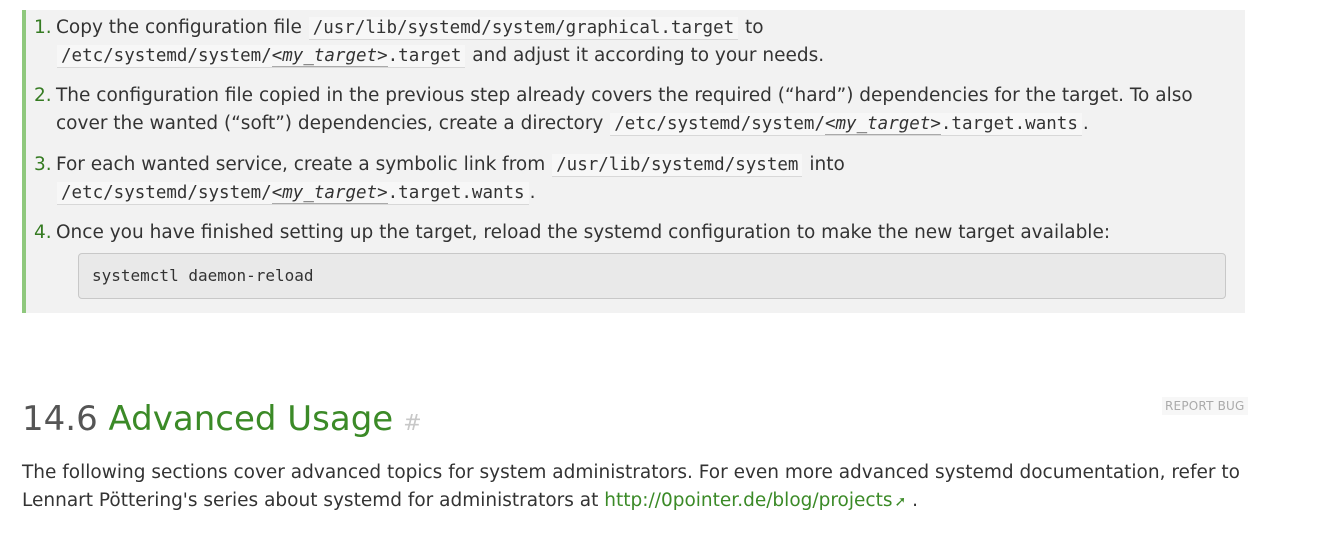  I want to click on step-number: 2., so click(43, 95).